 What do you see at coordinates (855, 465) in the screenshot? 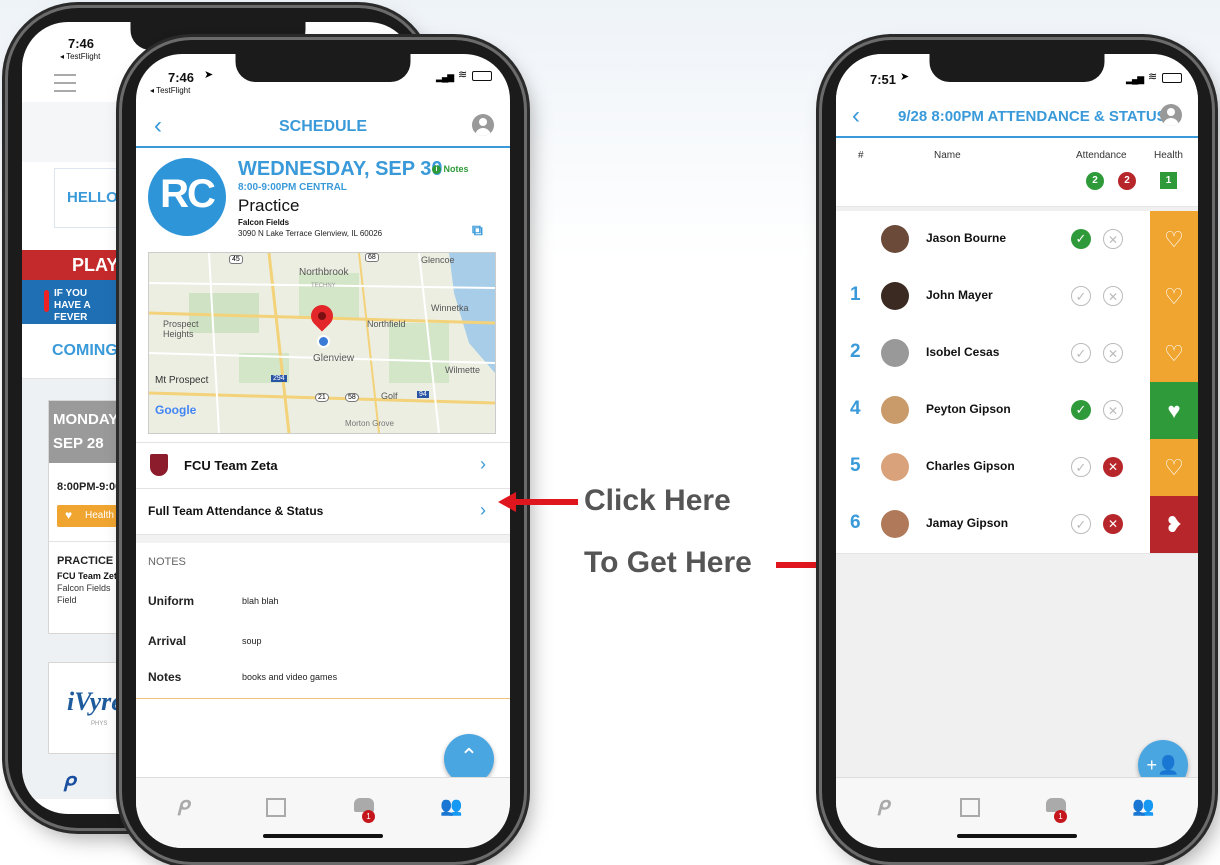
I see `row-number: 5` at bounding box center [855, 465].